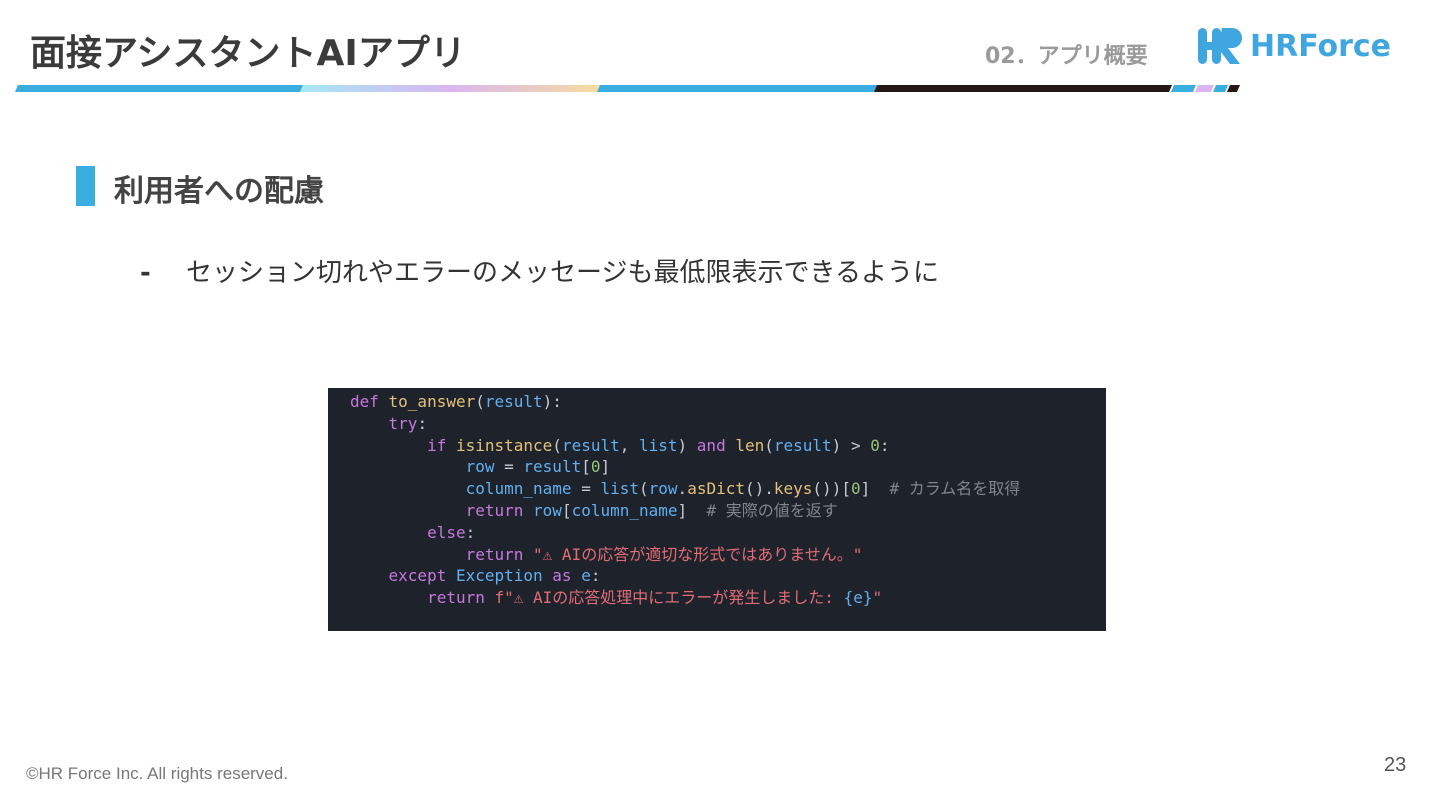 The image size is (1440, 810). Describe the element at coordinates (567, 576) in the screenshot. I see `code-token: as` at that location.